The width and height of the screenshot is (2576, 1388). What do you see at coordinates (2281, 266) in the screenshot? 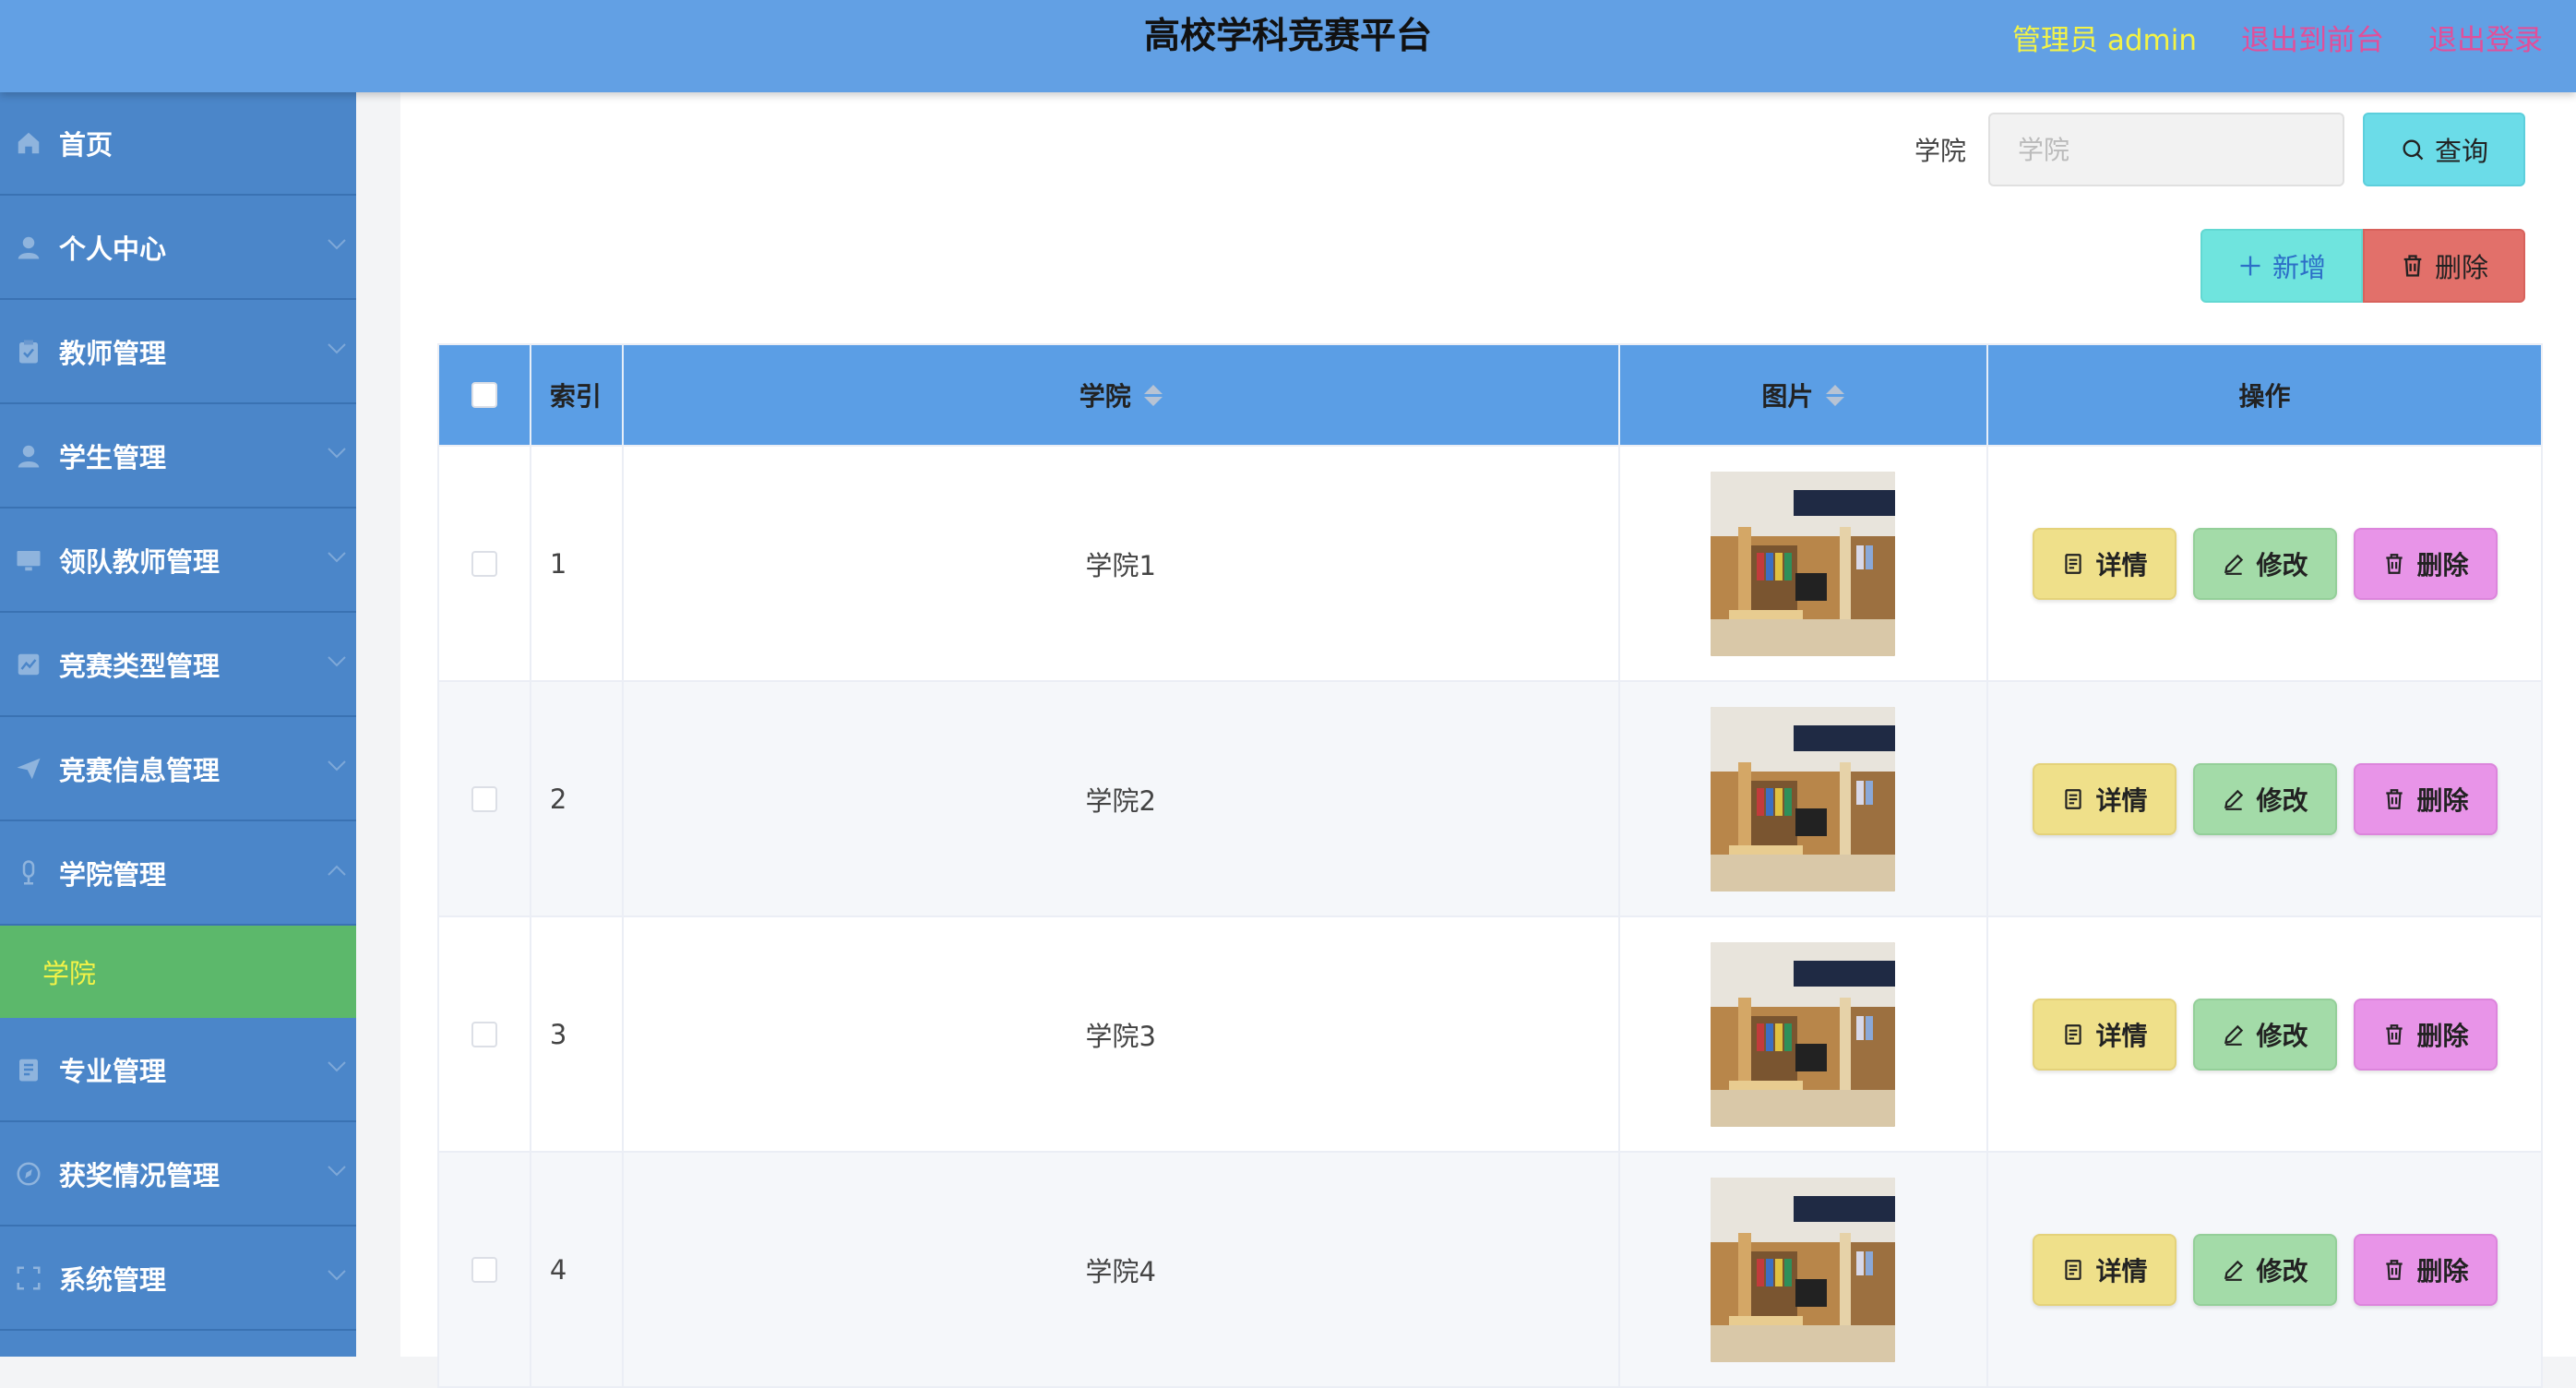
I see `add-button: 新增` at bounding box center [2281, 266].